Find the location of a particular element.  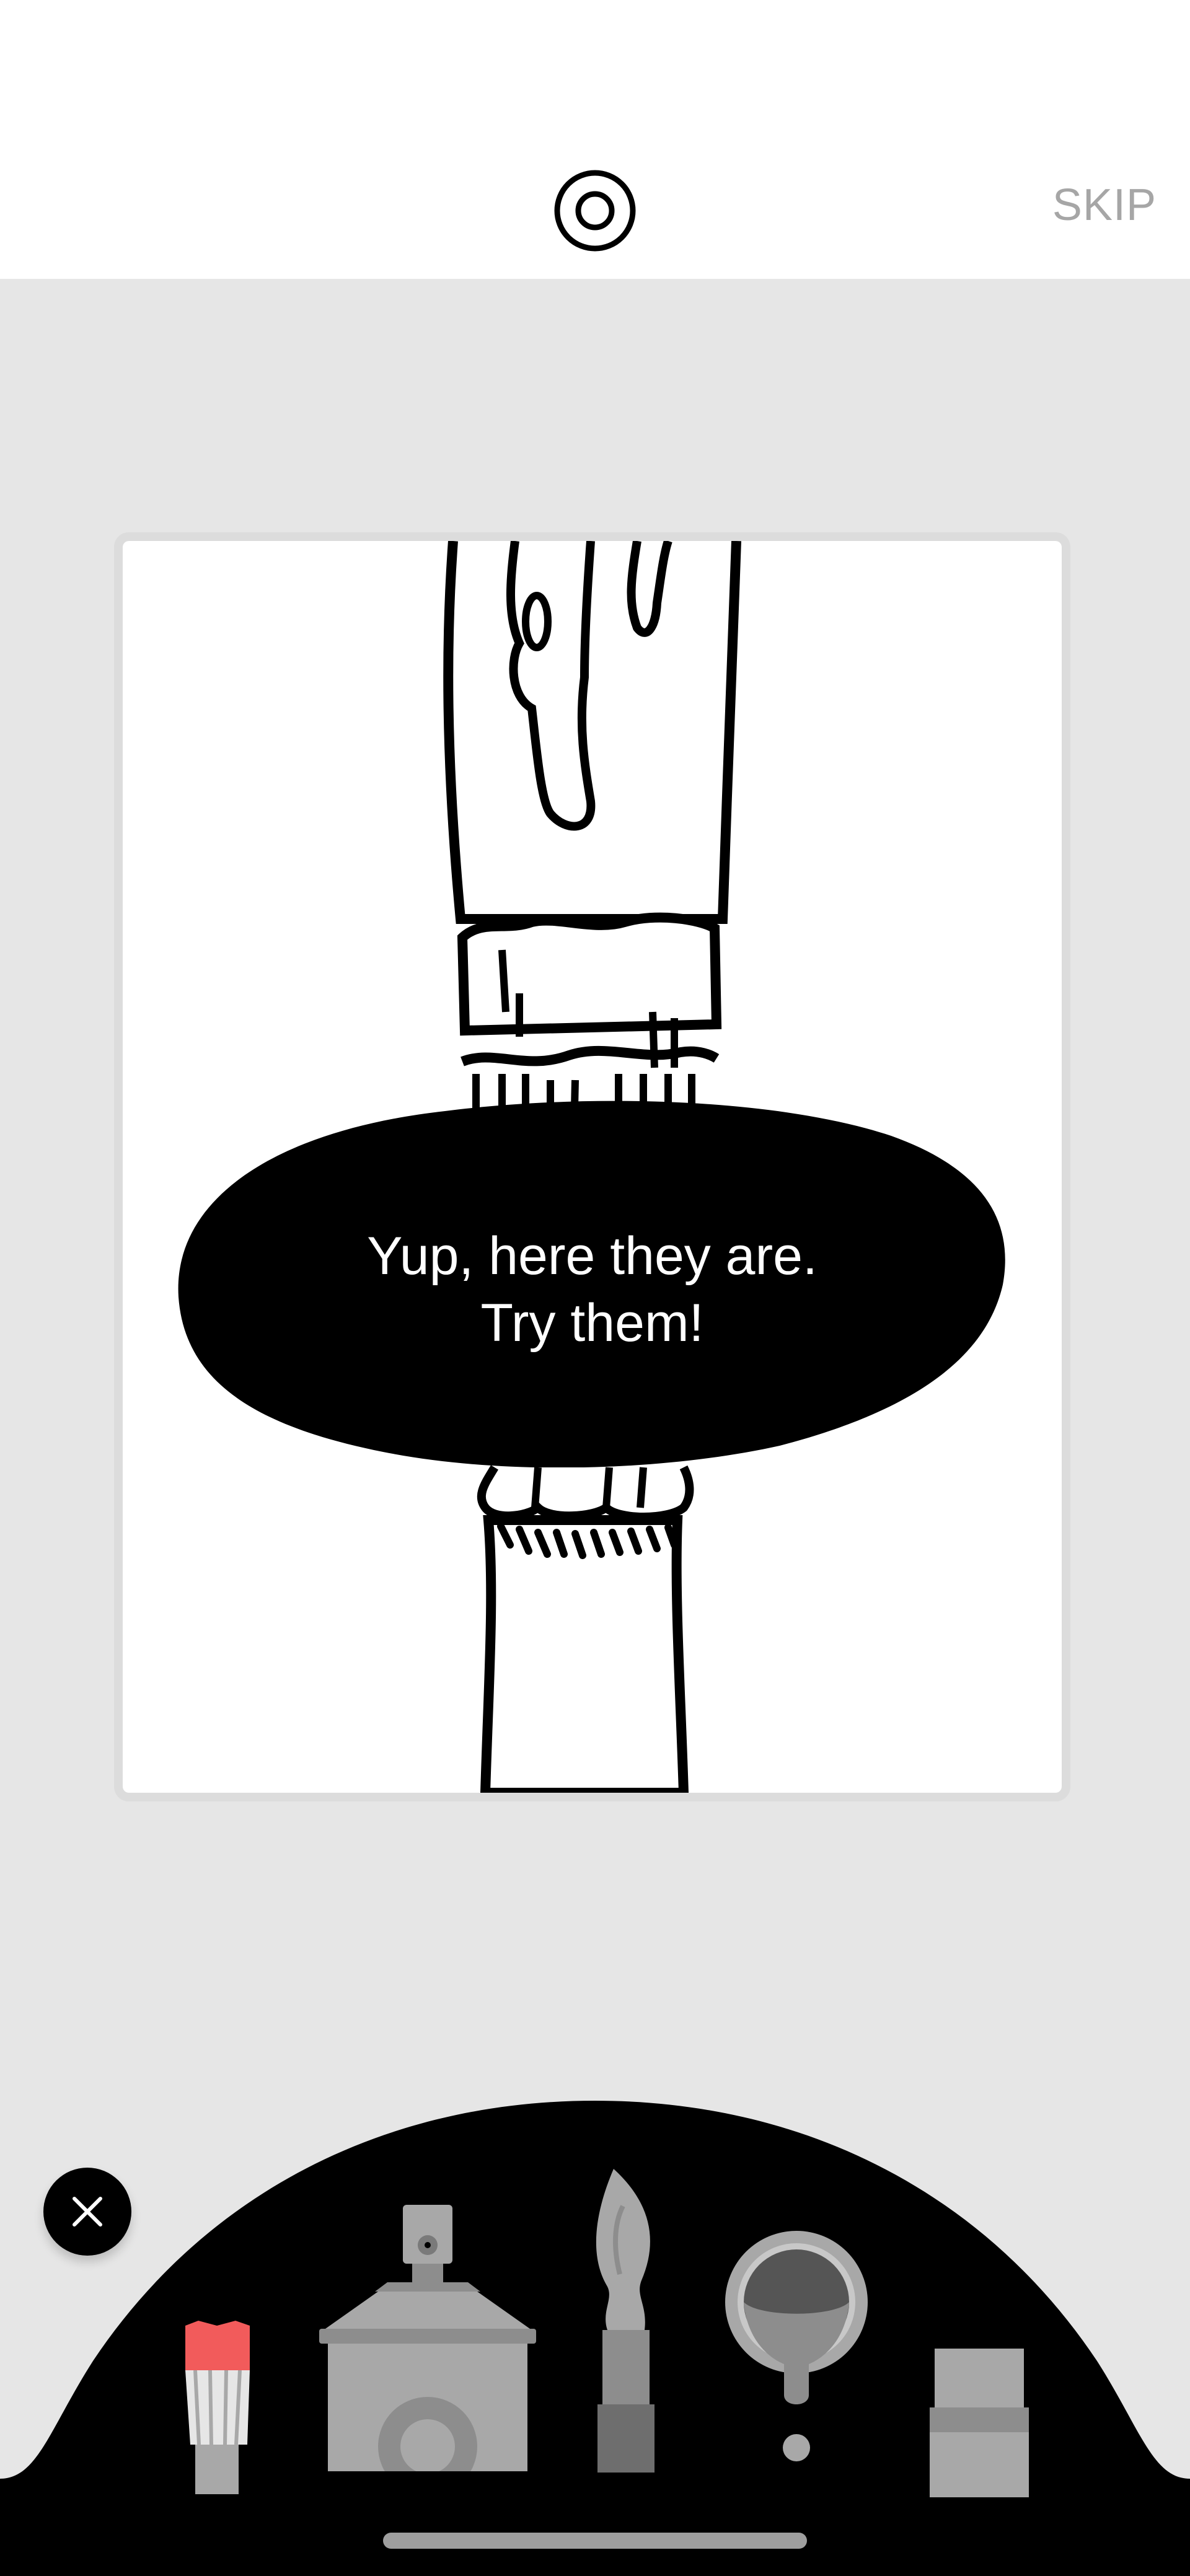

canvas-message: Yup, here they are. Try them! is located at coordinates (592, 1290).